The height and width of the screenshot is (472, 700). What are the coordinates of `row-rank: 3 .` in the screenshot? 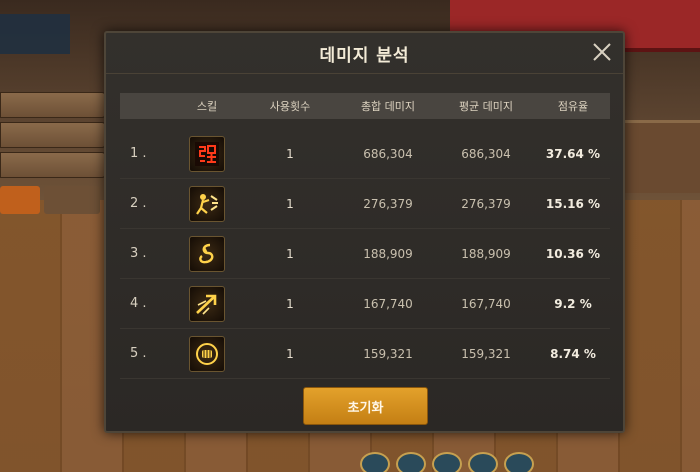 It's located at (138, 253).